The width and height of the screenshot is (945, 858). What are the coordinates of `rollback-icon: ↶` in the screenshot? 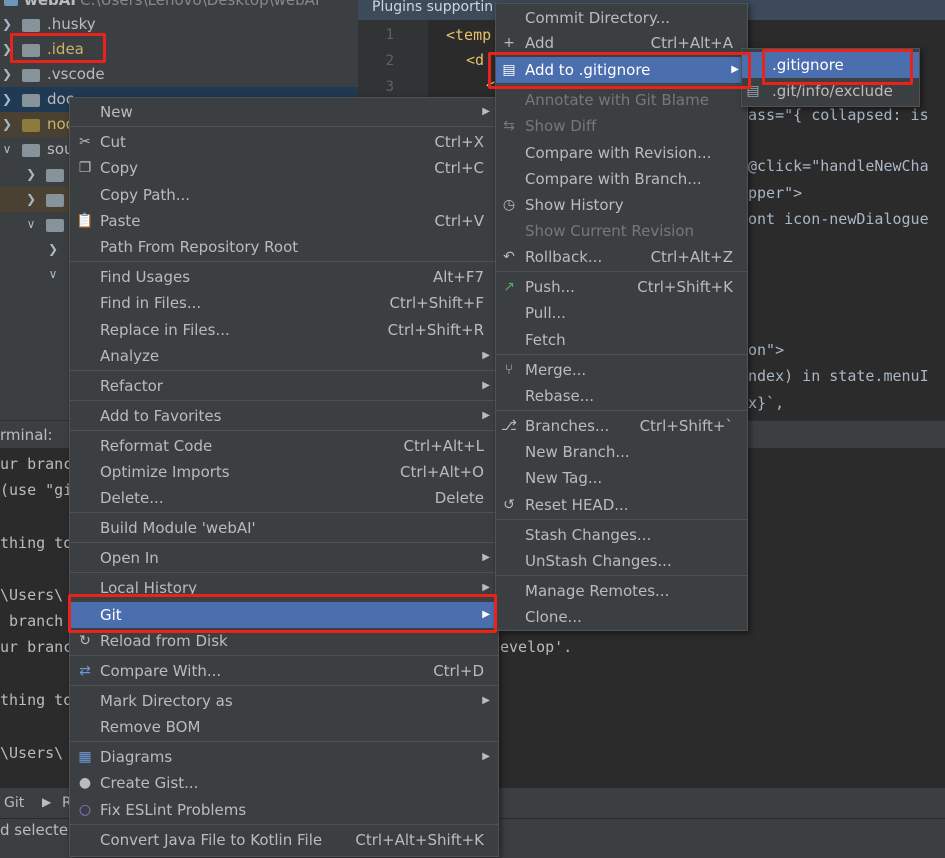 It's located at (509, 257).